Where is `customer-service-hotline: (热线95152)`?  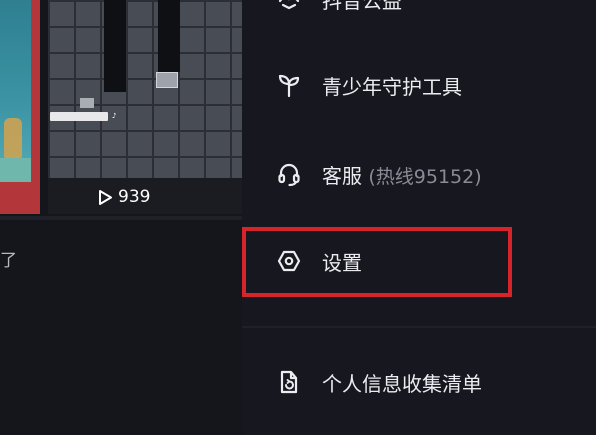
customer-service-hotline: (热线95152) is located at coordinates (425, 176).